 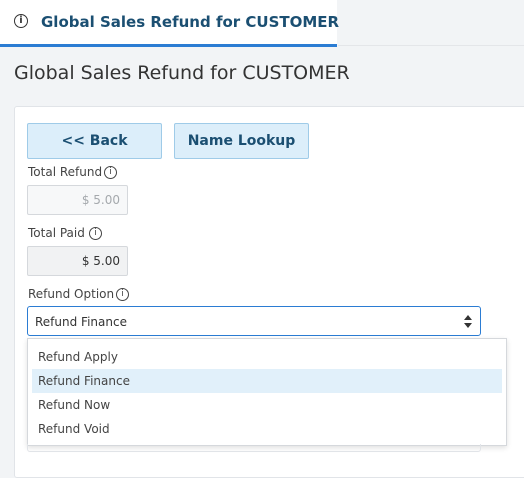 What do you see at coordinates (468, 321) in the screenshot?
I see `sort-arrows-icon` at bounding box center [468, 321].